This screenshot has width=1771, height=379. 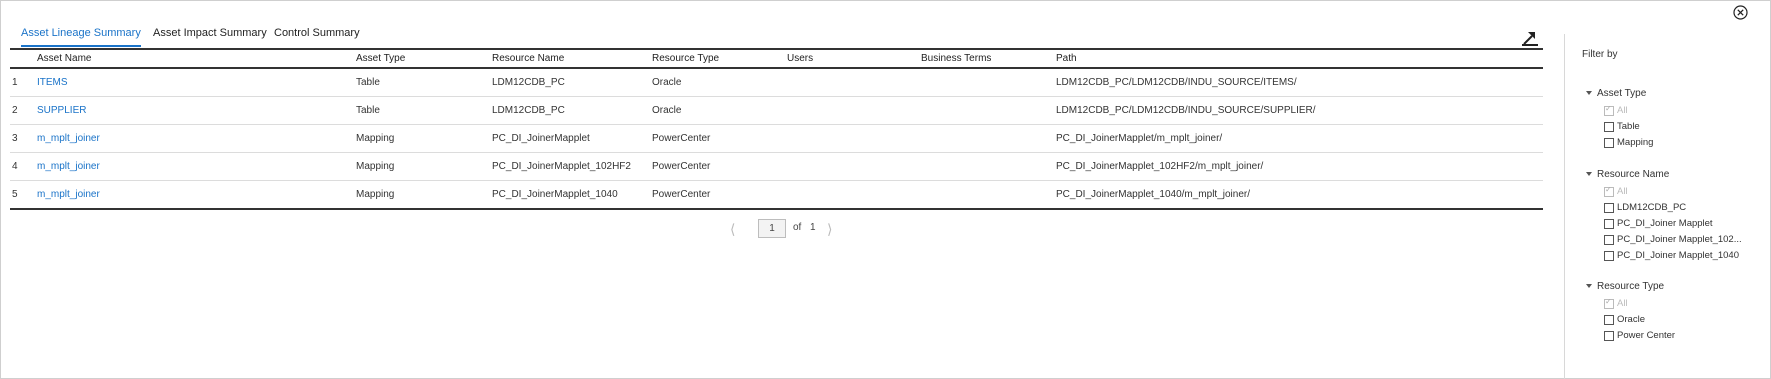 I want to click on cell-path: PC_DI_JoinerMapplet/m_mplt_joiner/, so click(x=1139, y=138).